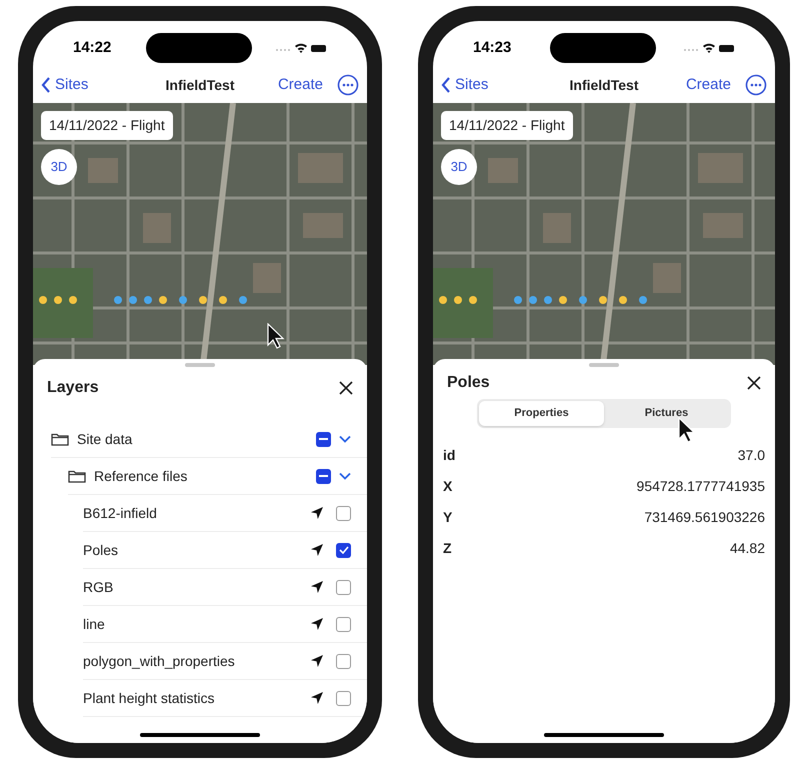 Image resolution: width=792 pixels, height=765 pixels. I want to click on segment-tab: Properties, so click(541, 413).